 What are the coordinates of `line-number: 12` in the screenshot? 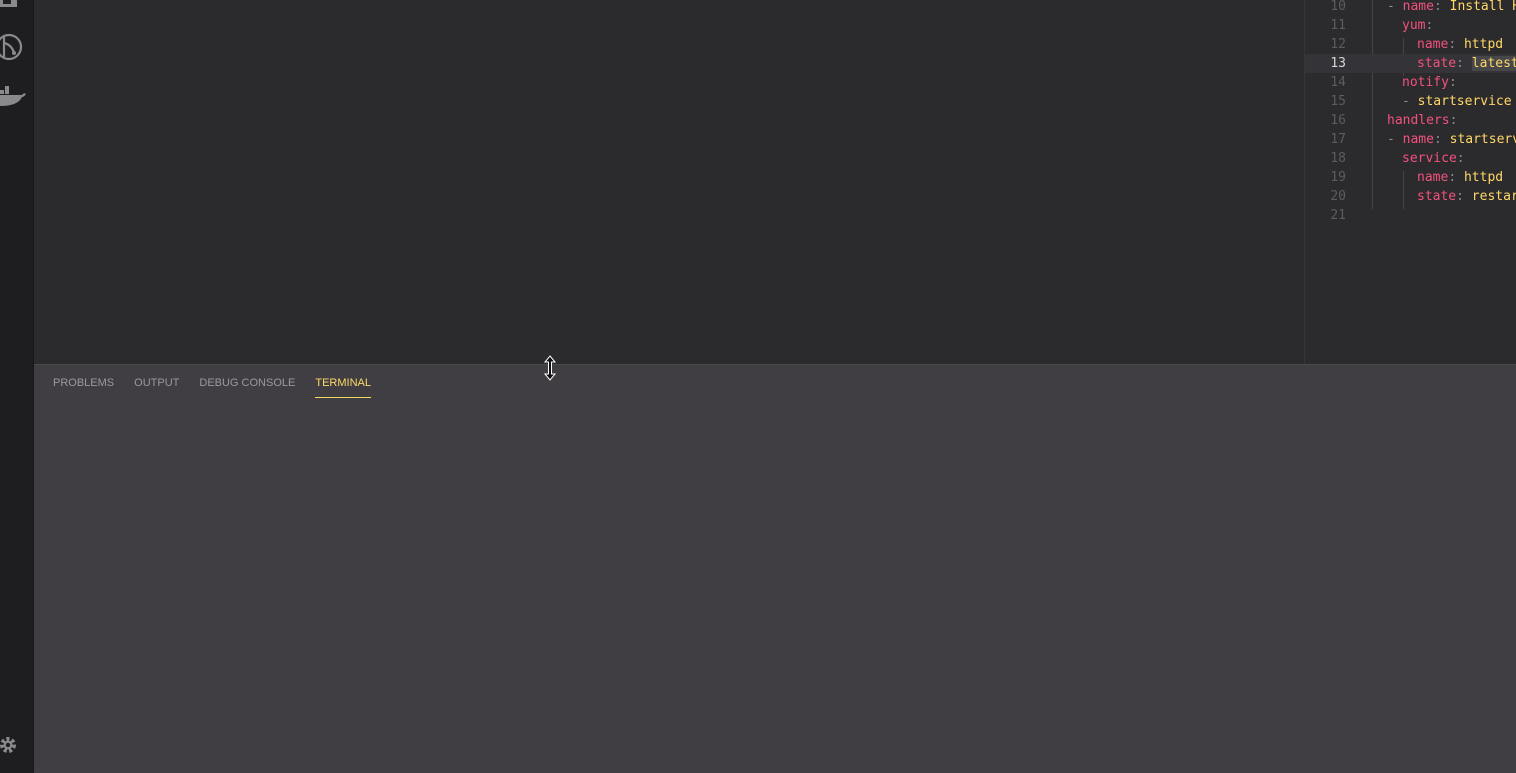 It's located at (1338, 44).